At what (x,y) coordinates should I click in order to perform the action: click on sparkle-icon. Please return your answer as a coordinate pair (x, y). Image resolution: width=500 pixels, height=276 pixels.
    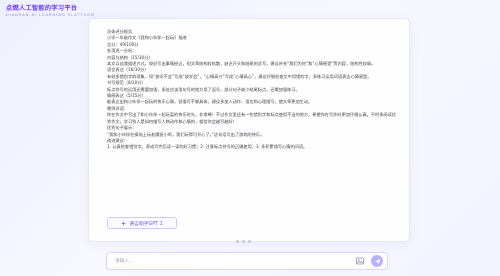
    Looking at the image, I should click on (124, 223).